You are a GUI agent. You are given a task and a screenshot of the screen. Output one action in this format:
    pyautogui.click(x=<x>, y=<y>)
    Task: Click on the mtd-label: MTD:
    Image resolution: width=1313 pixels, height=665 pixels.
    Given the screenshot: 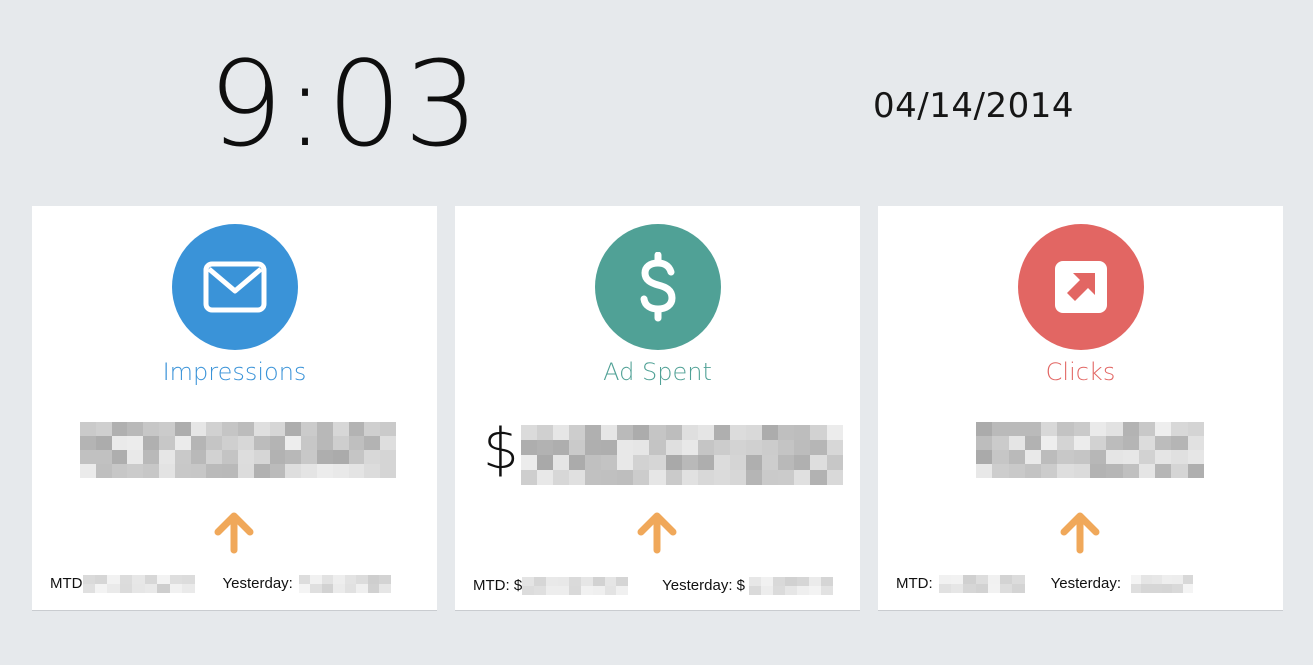 What is the action you would take?
    pyautogui.click(x=914, y=583)
    